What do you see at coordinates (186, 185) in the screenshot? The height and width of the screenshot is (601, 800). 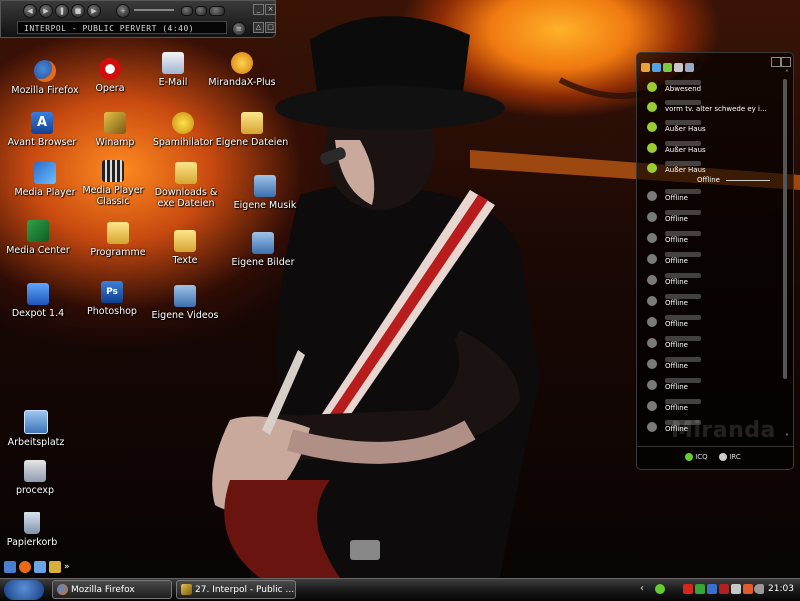 I see `desktop-icon-downloads: Downloads & exe Dateien` at bounding box center [186, 185].